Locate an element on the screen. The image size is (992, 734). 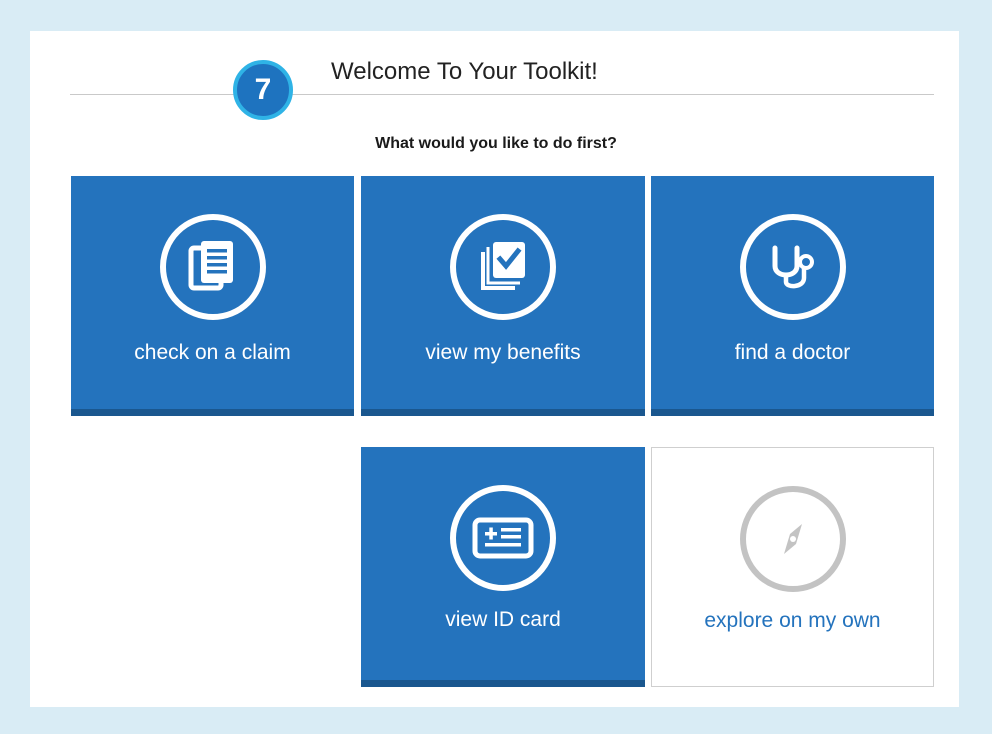
view-benefits-tile: view my benefits is located at coordinates (503, 296).